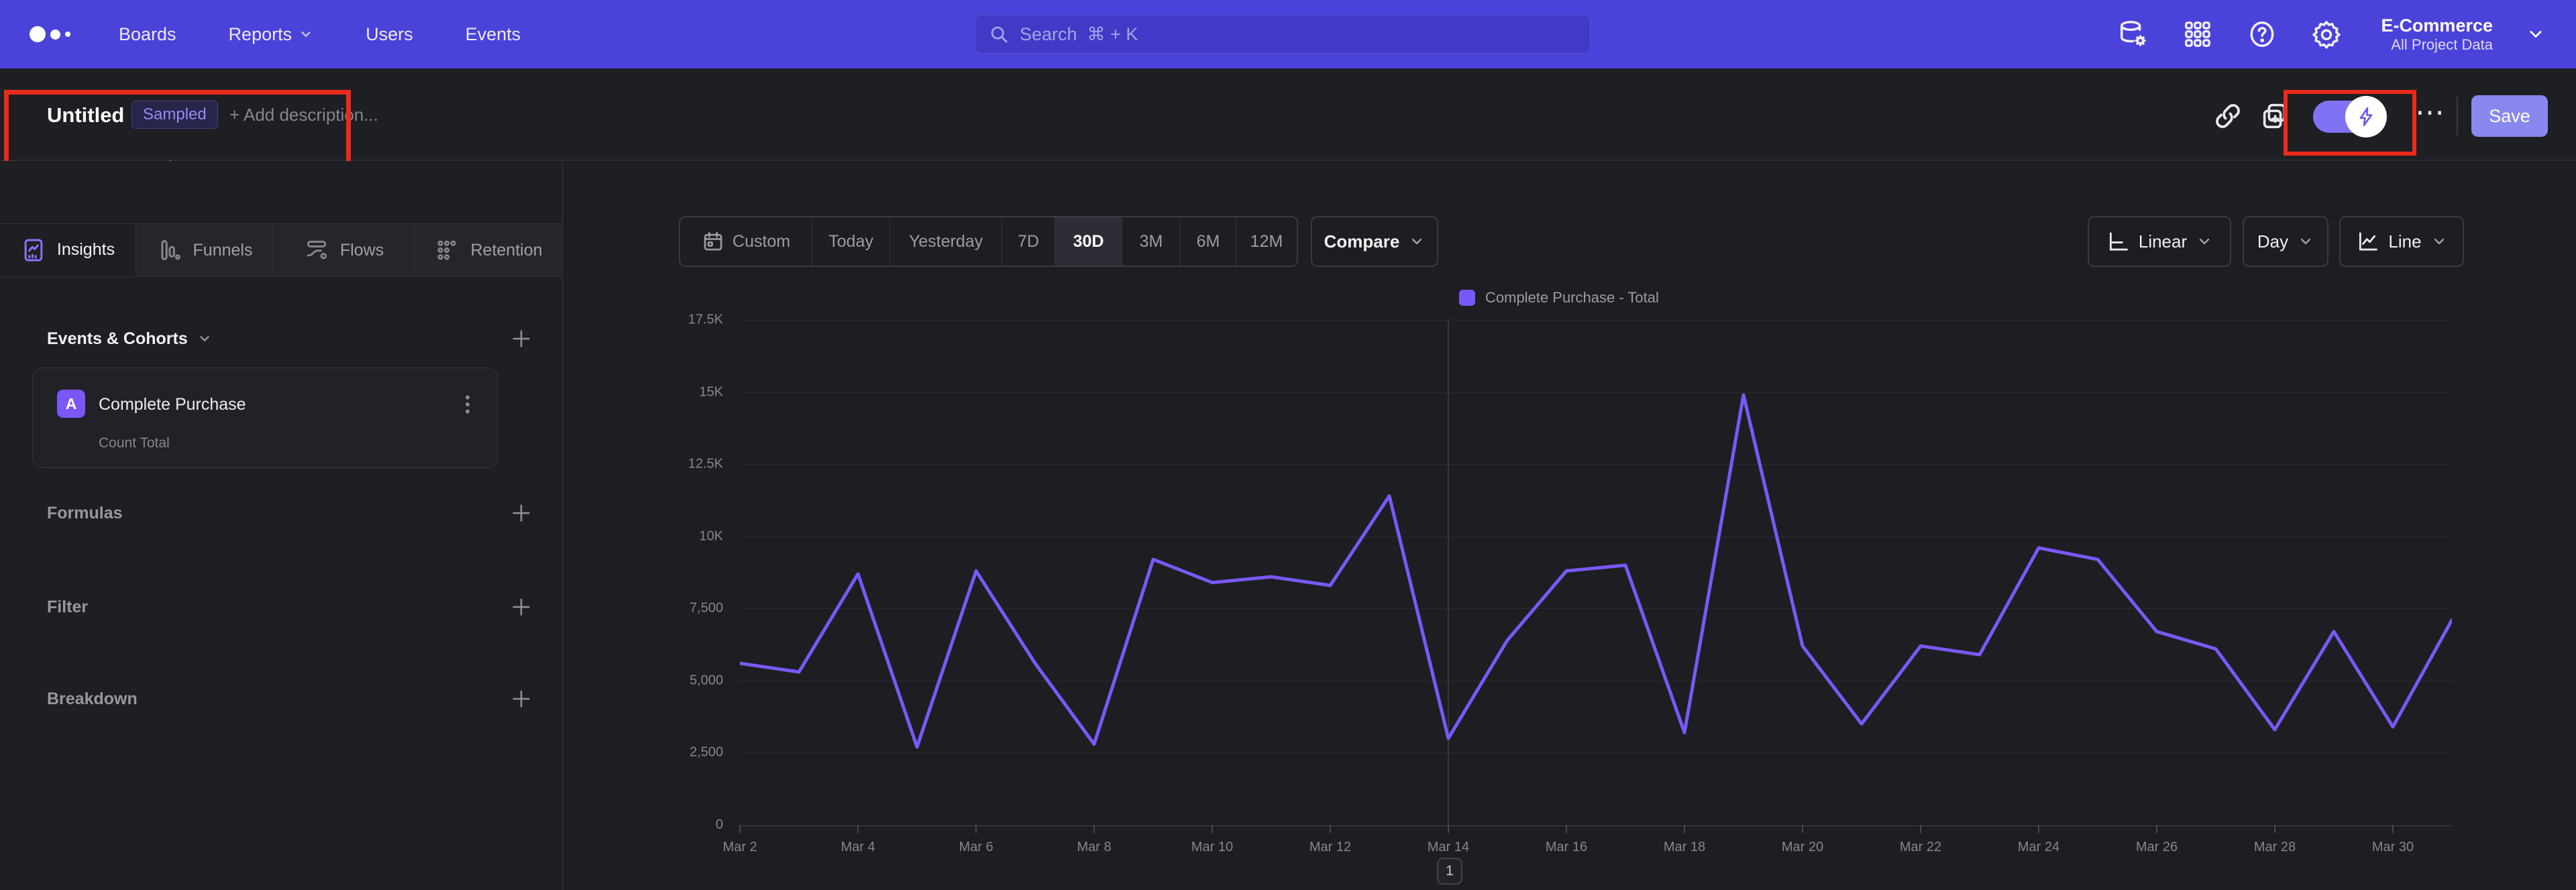 The width and height of the screenshot is (2576, 890). Describe the element at coordinates (521, 513) in the screenshot. I see `add-formula-button` at that location.